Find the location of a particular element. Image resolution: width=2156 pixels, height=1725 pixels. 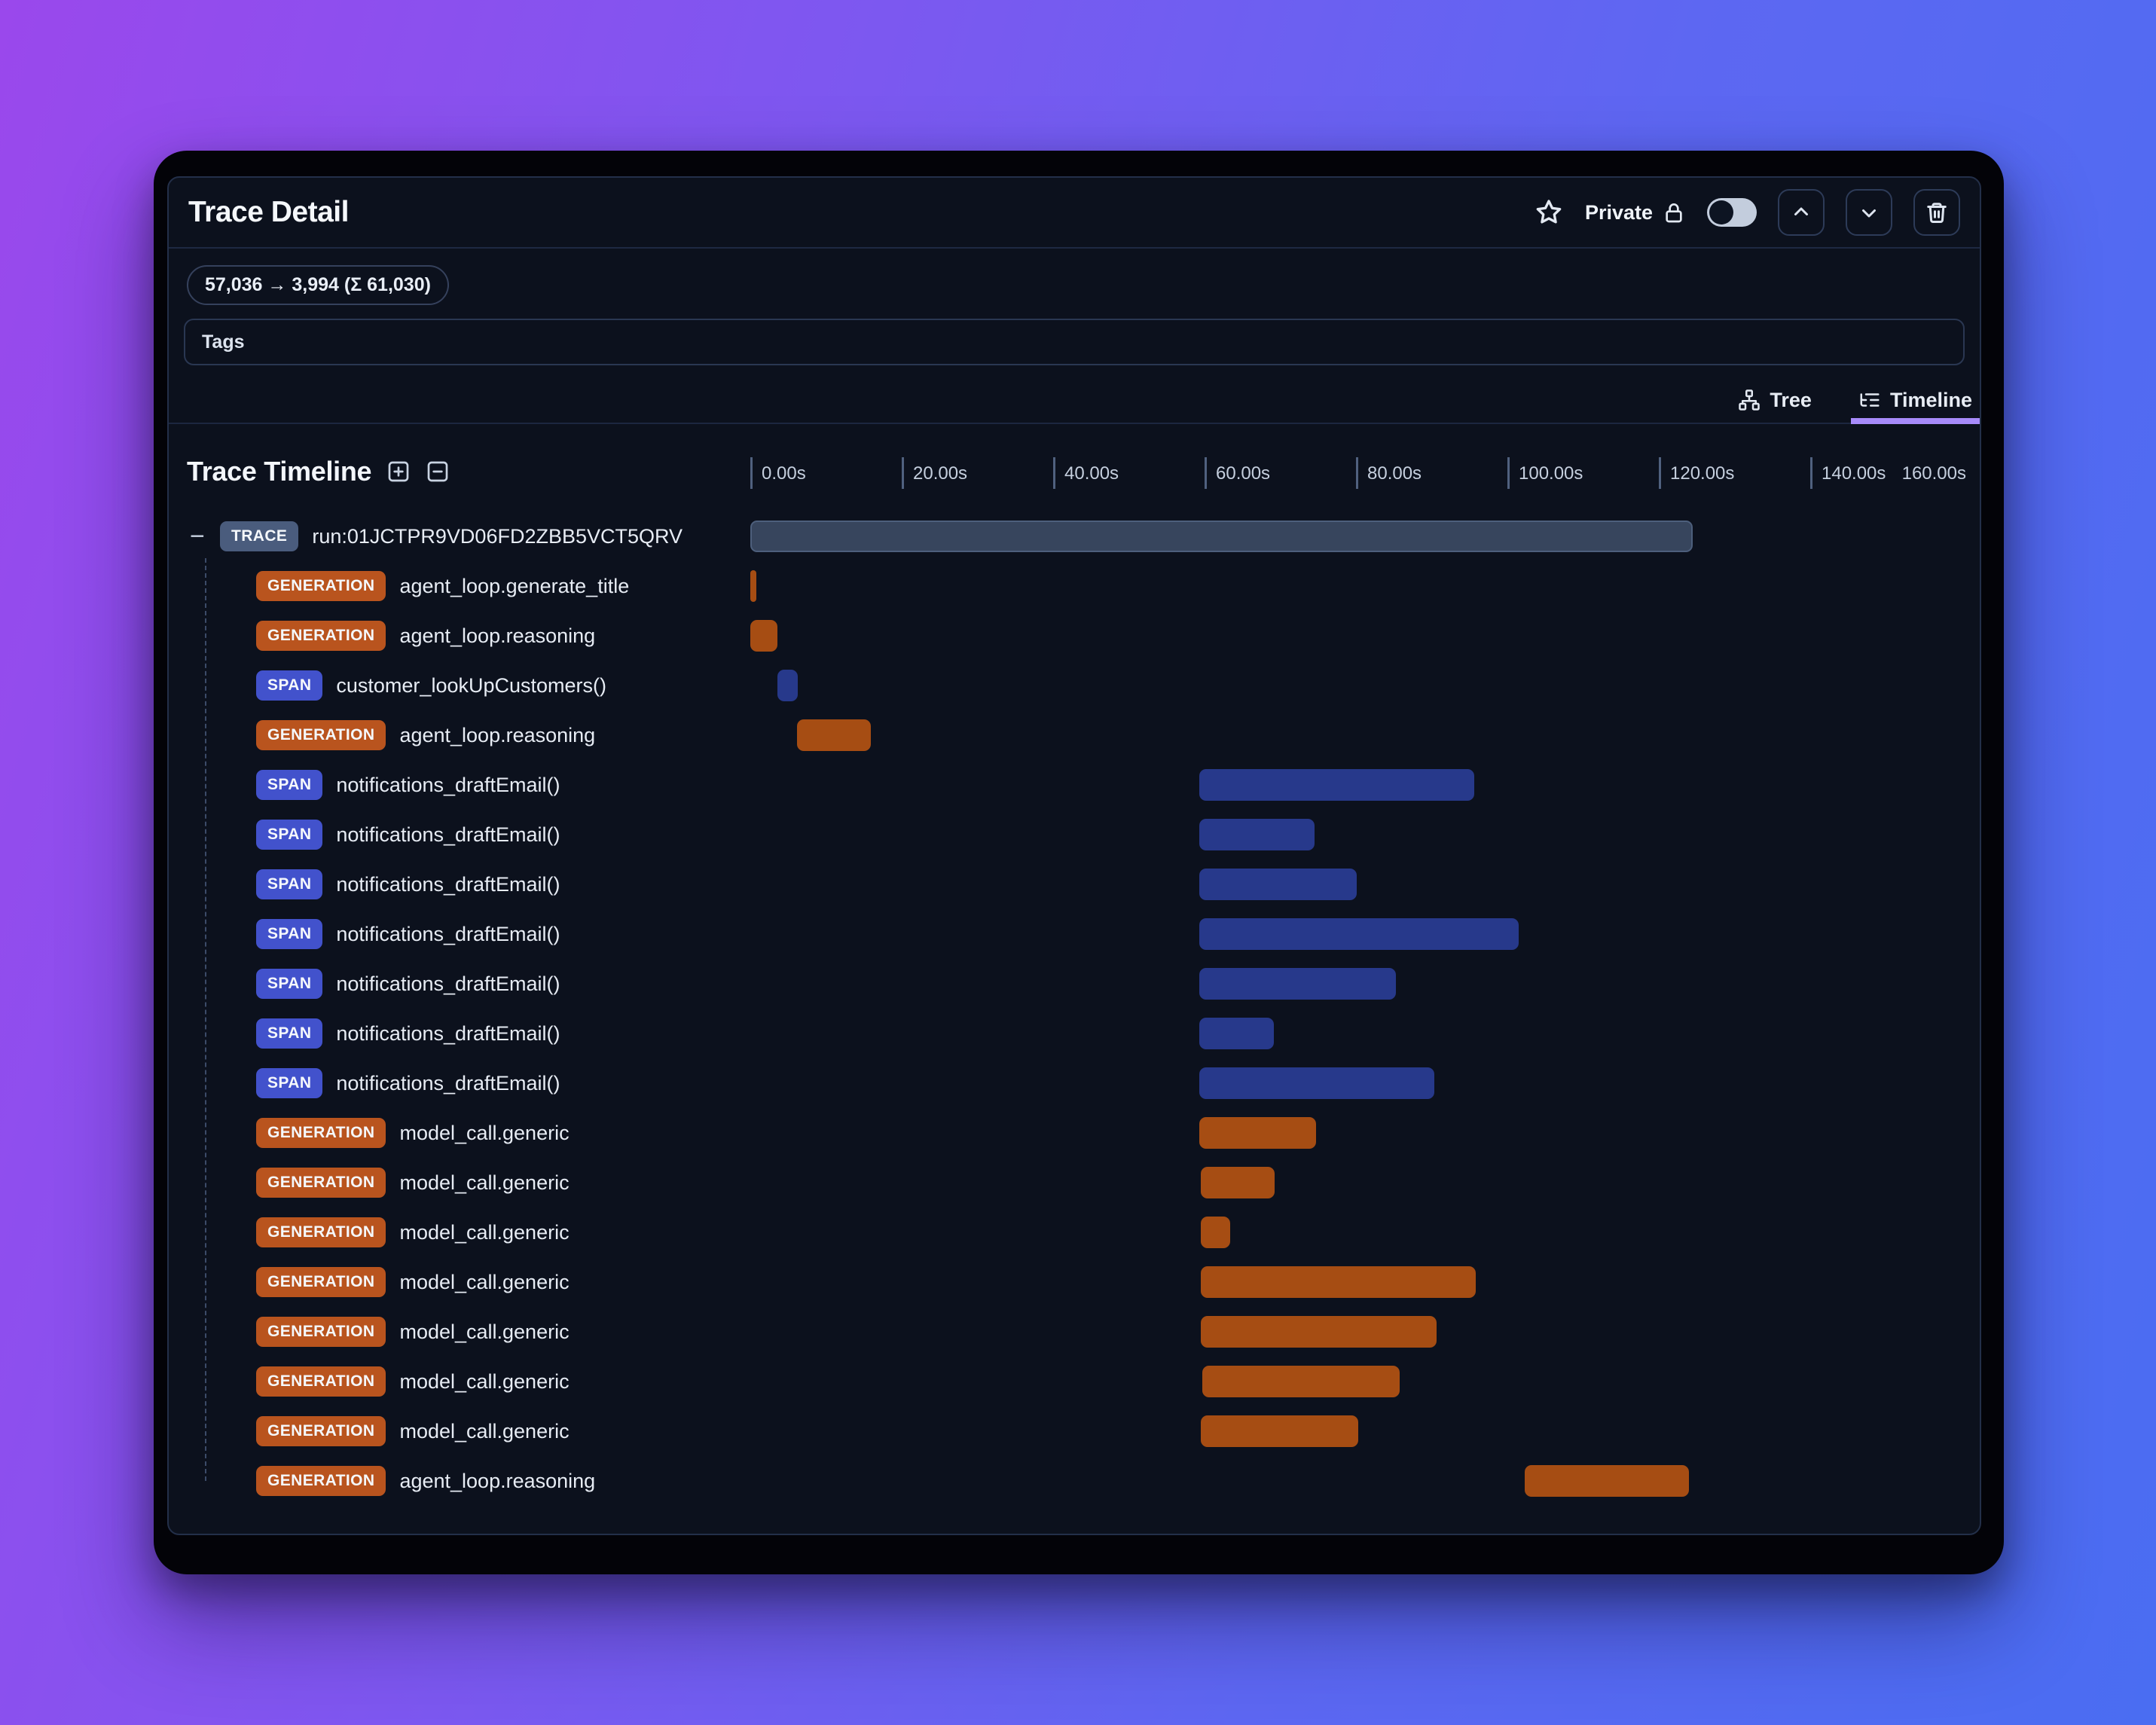

lock-icon is located at coordinates (1674, 212).